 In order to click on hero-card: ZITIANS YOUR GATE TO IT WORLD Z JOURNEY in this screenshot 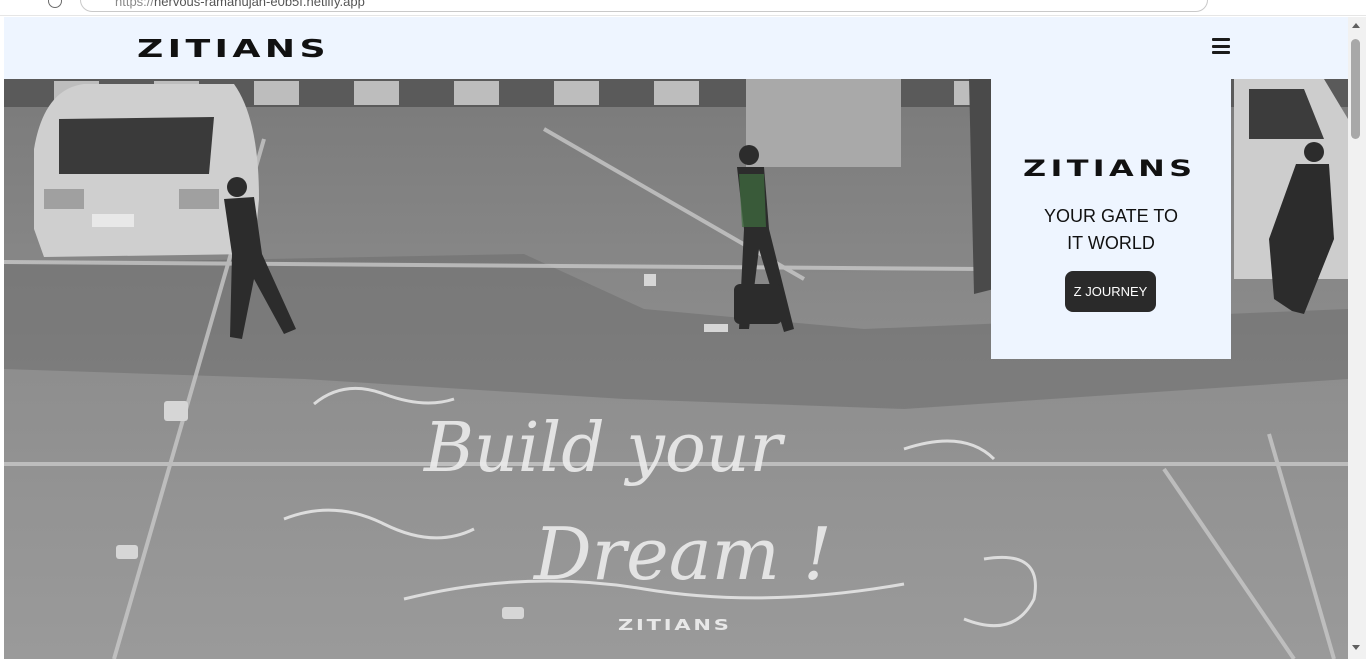, I will do `click(1111, 219)`.